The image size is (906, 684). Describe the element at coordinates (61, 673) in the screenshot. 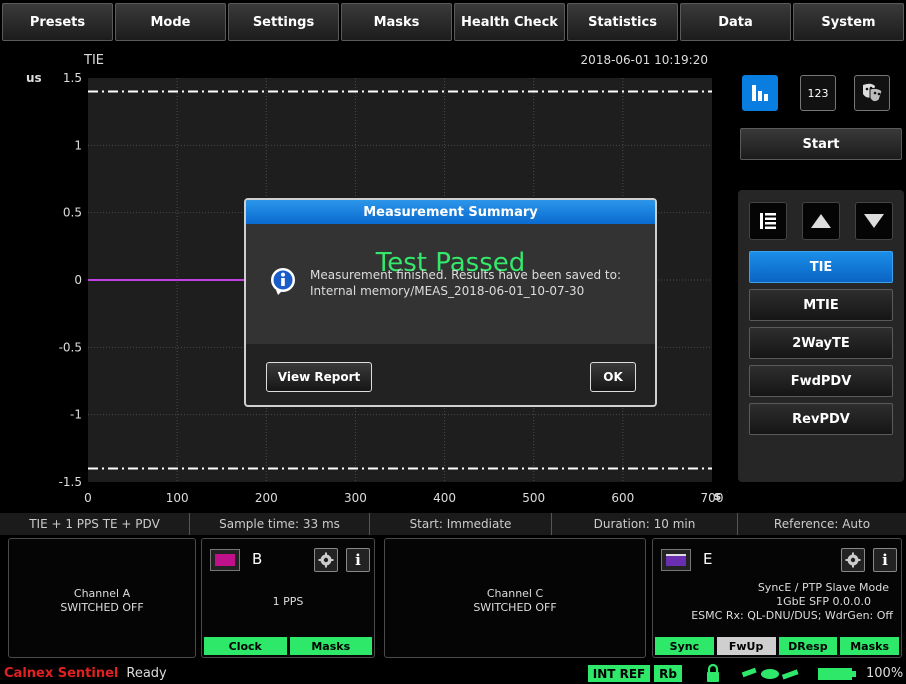

I see `brand-label: Calnex Sentinel` at that location.